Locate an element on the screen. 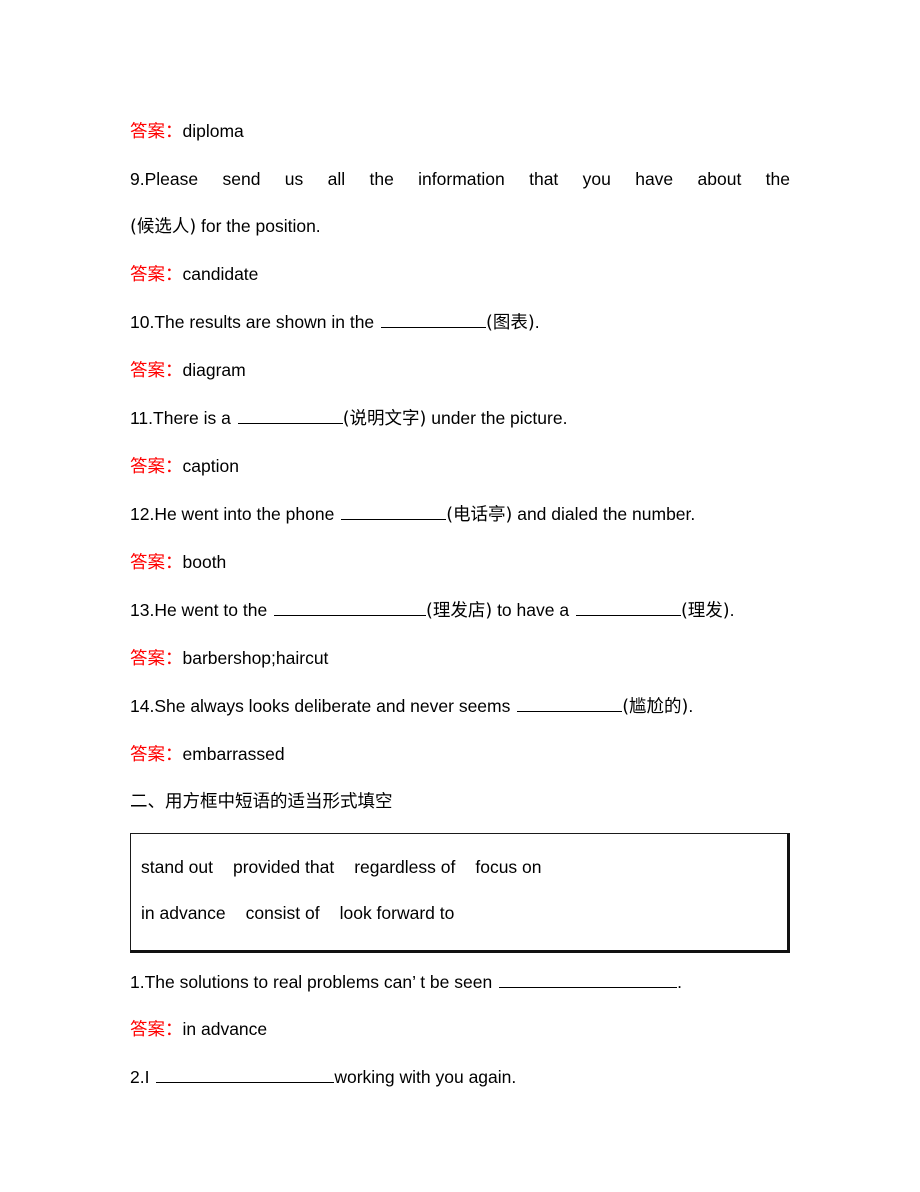 This screenshot has height=1192, width=920. answer-value: diploma is located at coordinates (213, 131).